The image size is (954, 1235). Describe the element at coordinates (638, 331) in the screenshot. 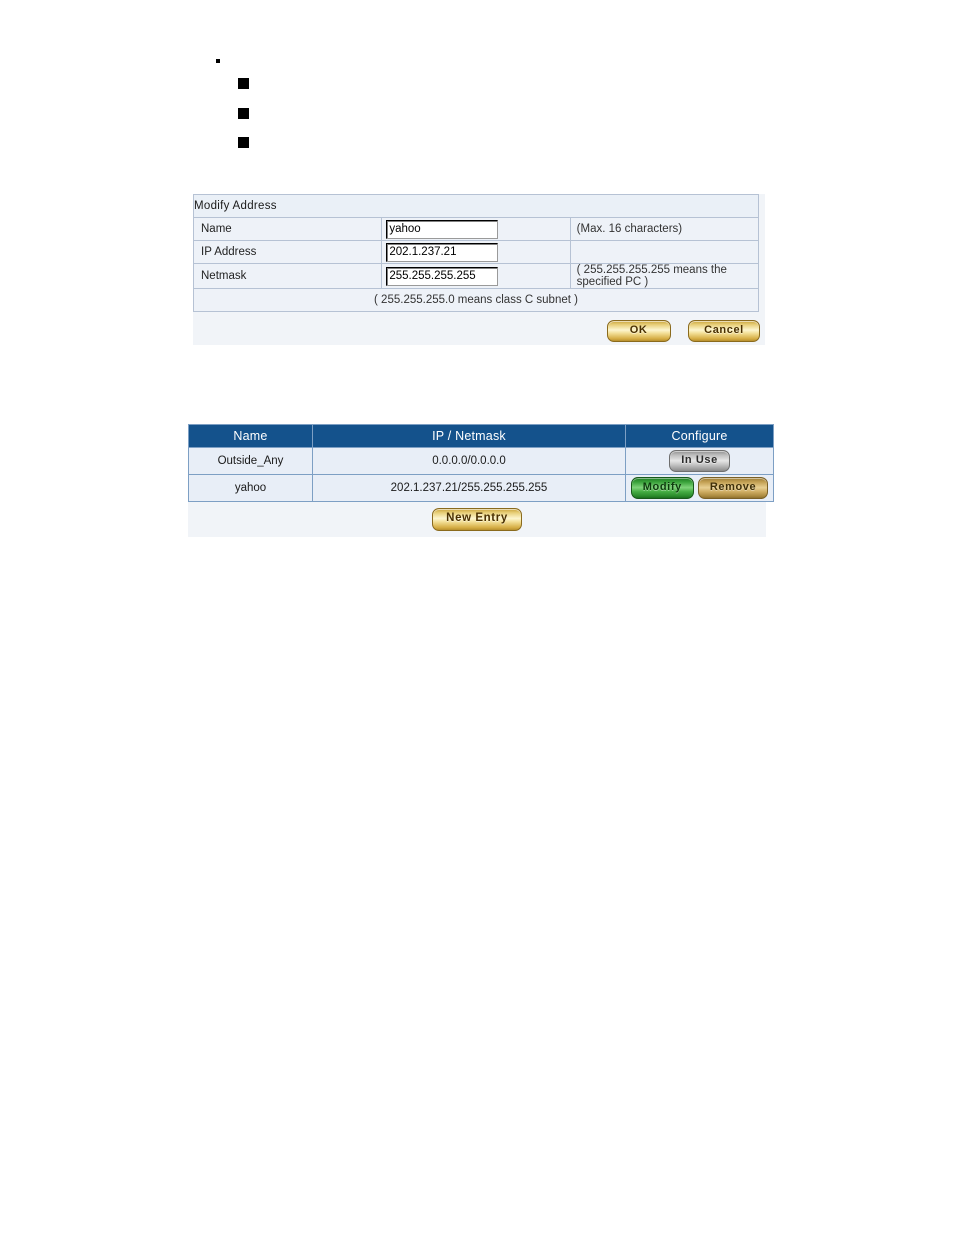

I see `ok-button: OK` at that location.